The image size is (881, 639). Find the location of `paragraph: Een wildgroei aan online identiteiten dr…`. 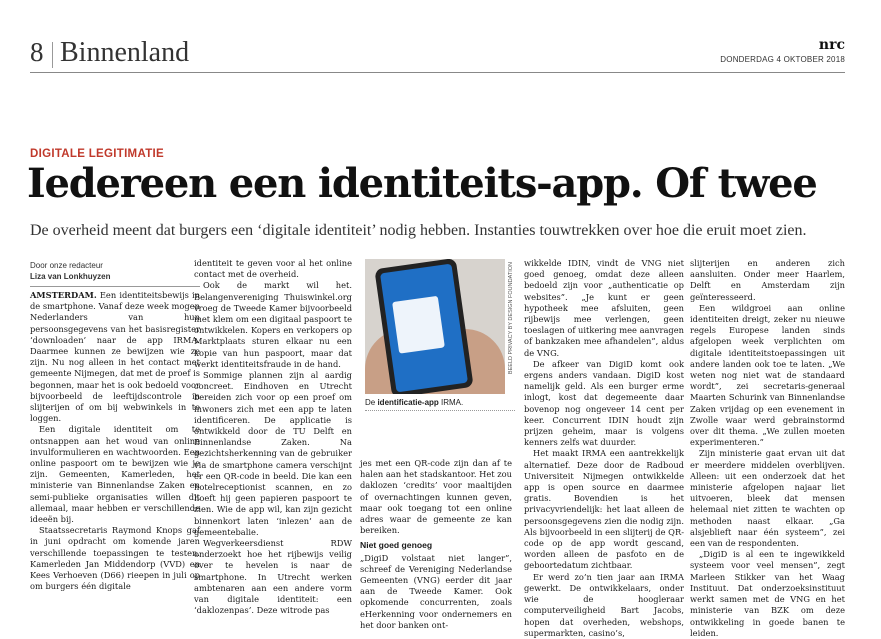

paragraph: Een wildgroei aan online identiteiten dr… is located at coordinates (767, 375).